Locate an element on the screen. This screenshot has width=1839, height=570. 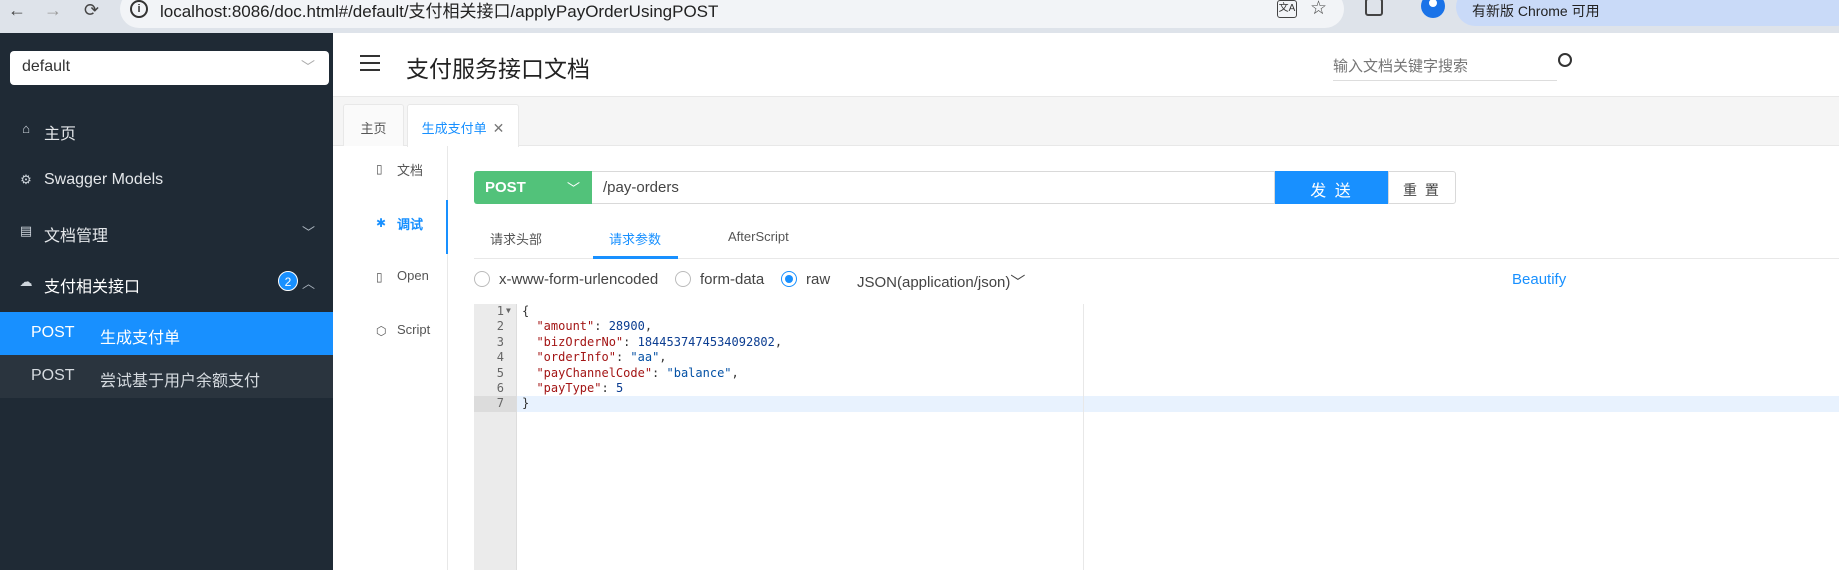
content-type-select: JSON(application/json)﹀ is located at coordinates (941, 281).